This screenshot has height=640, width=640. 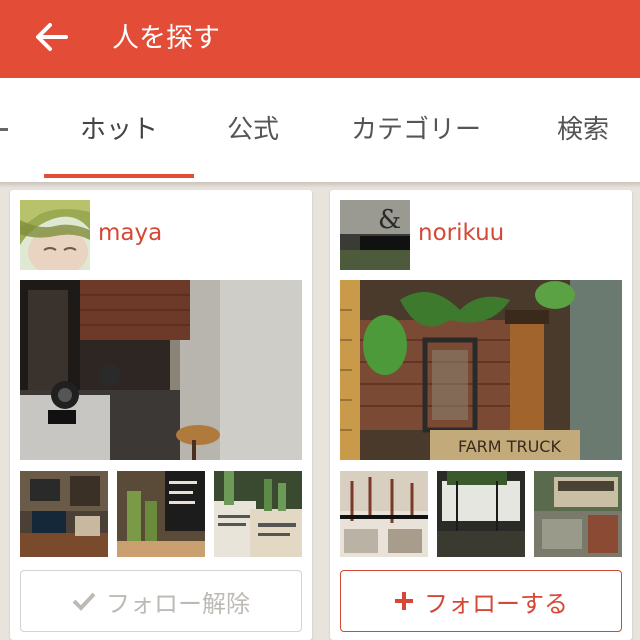 What do you see at coordinates (404, 601) in the screenshot?
I see `plus-icon` at bounding box center [404, 601].